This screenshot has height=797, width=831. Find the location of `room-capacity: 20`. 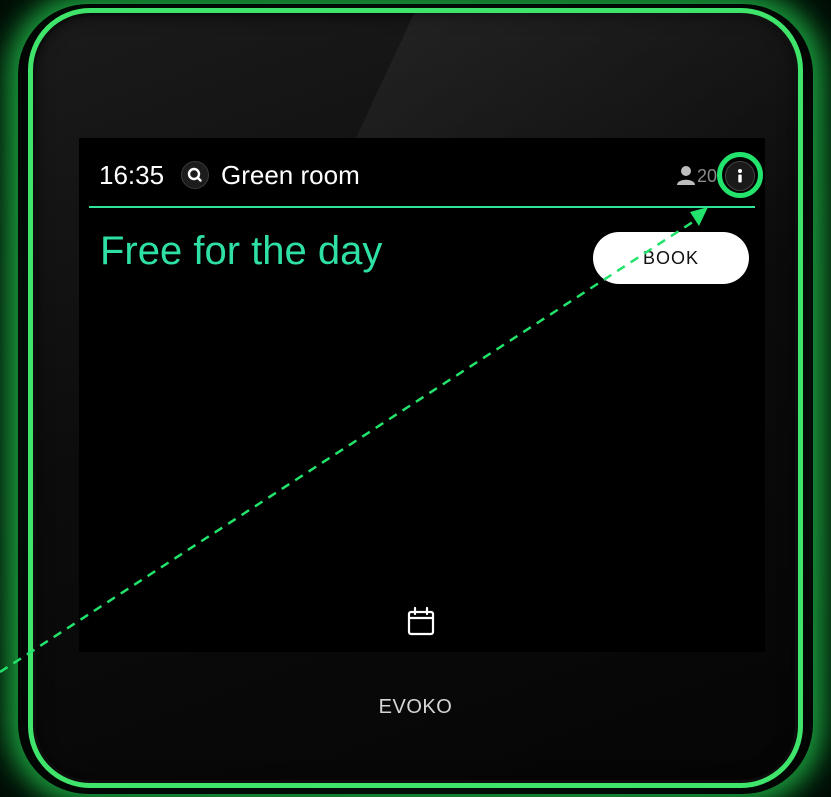

room-capacity: 20 is located at coordinates (707, 176).